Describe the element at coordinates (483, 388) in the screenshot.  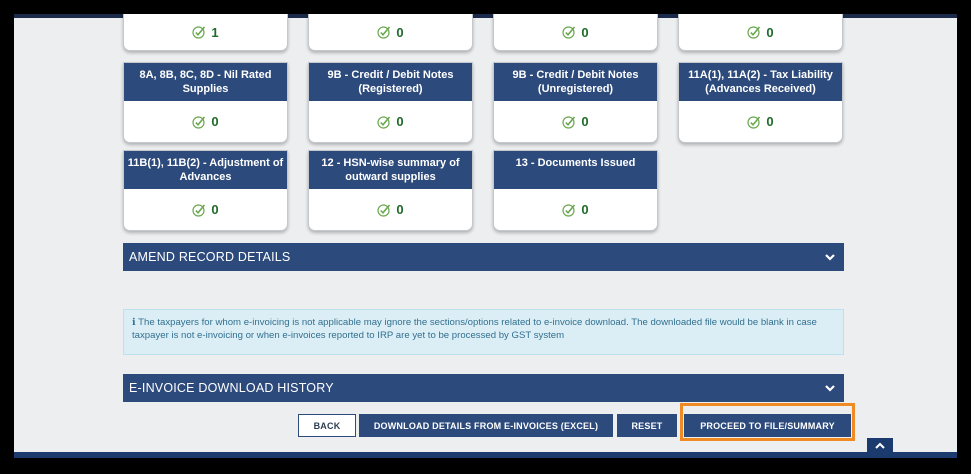
I see `einvoice-download-history-bar: E-INVOICE DOWNLOAD HISTORY` at that location.